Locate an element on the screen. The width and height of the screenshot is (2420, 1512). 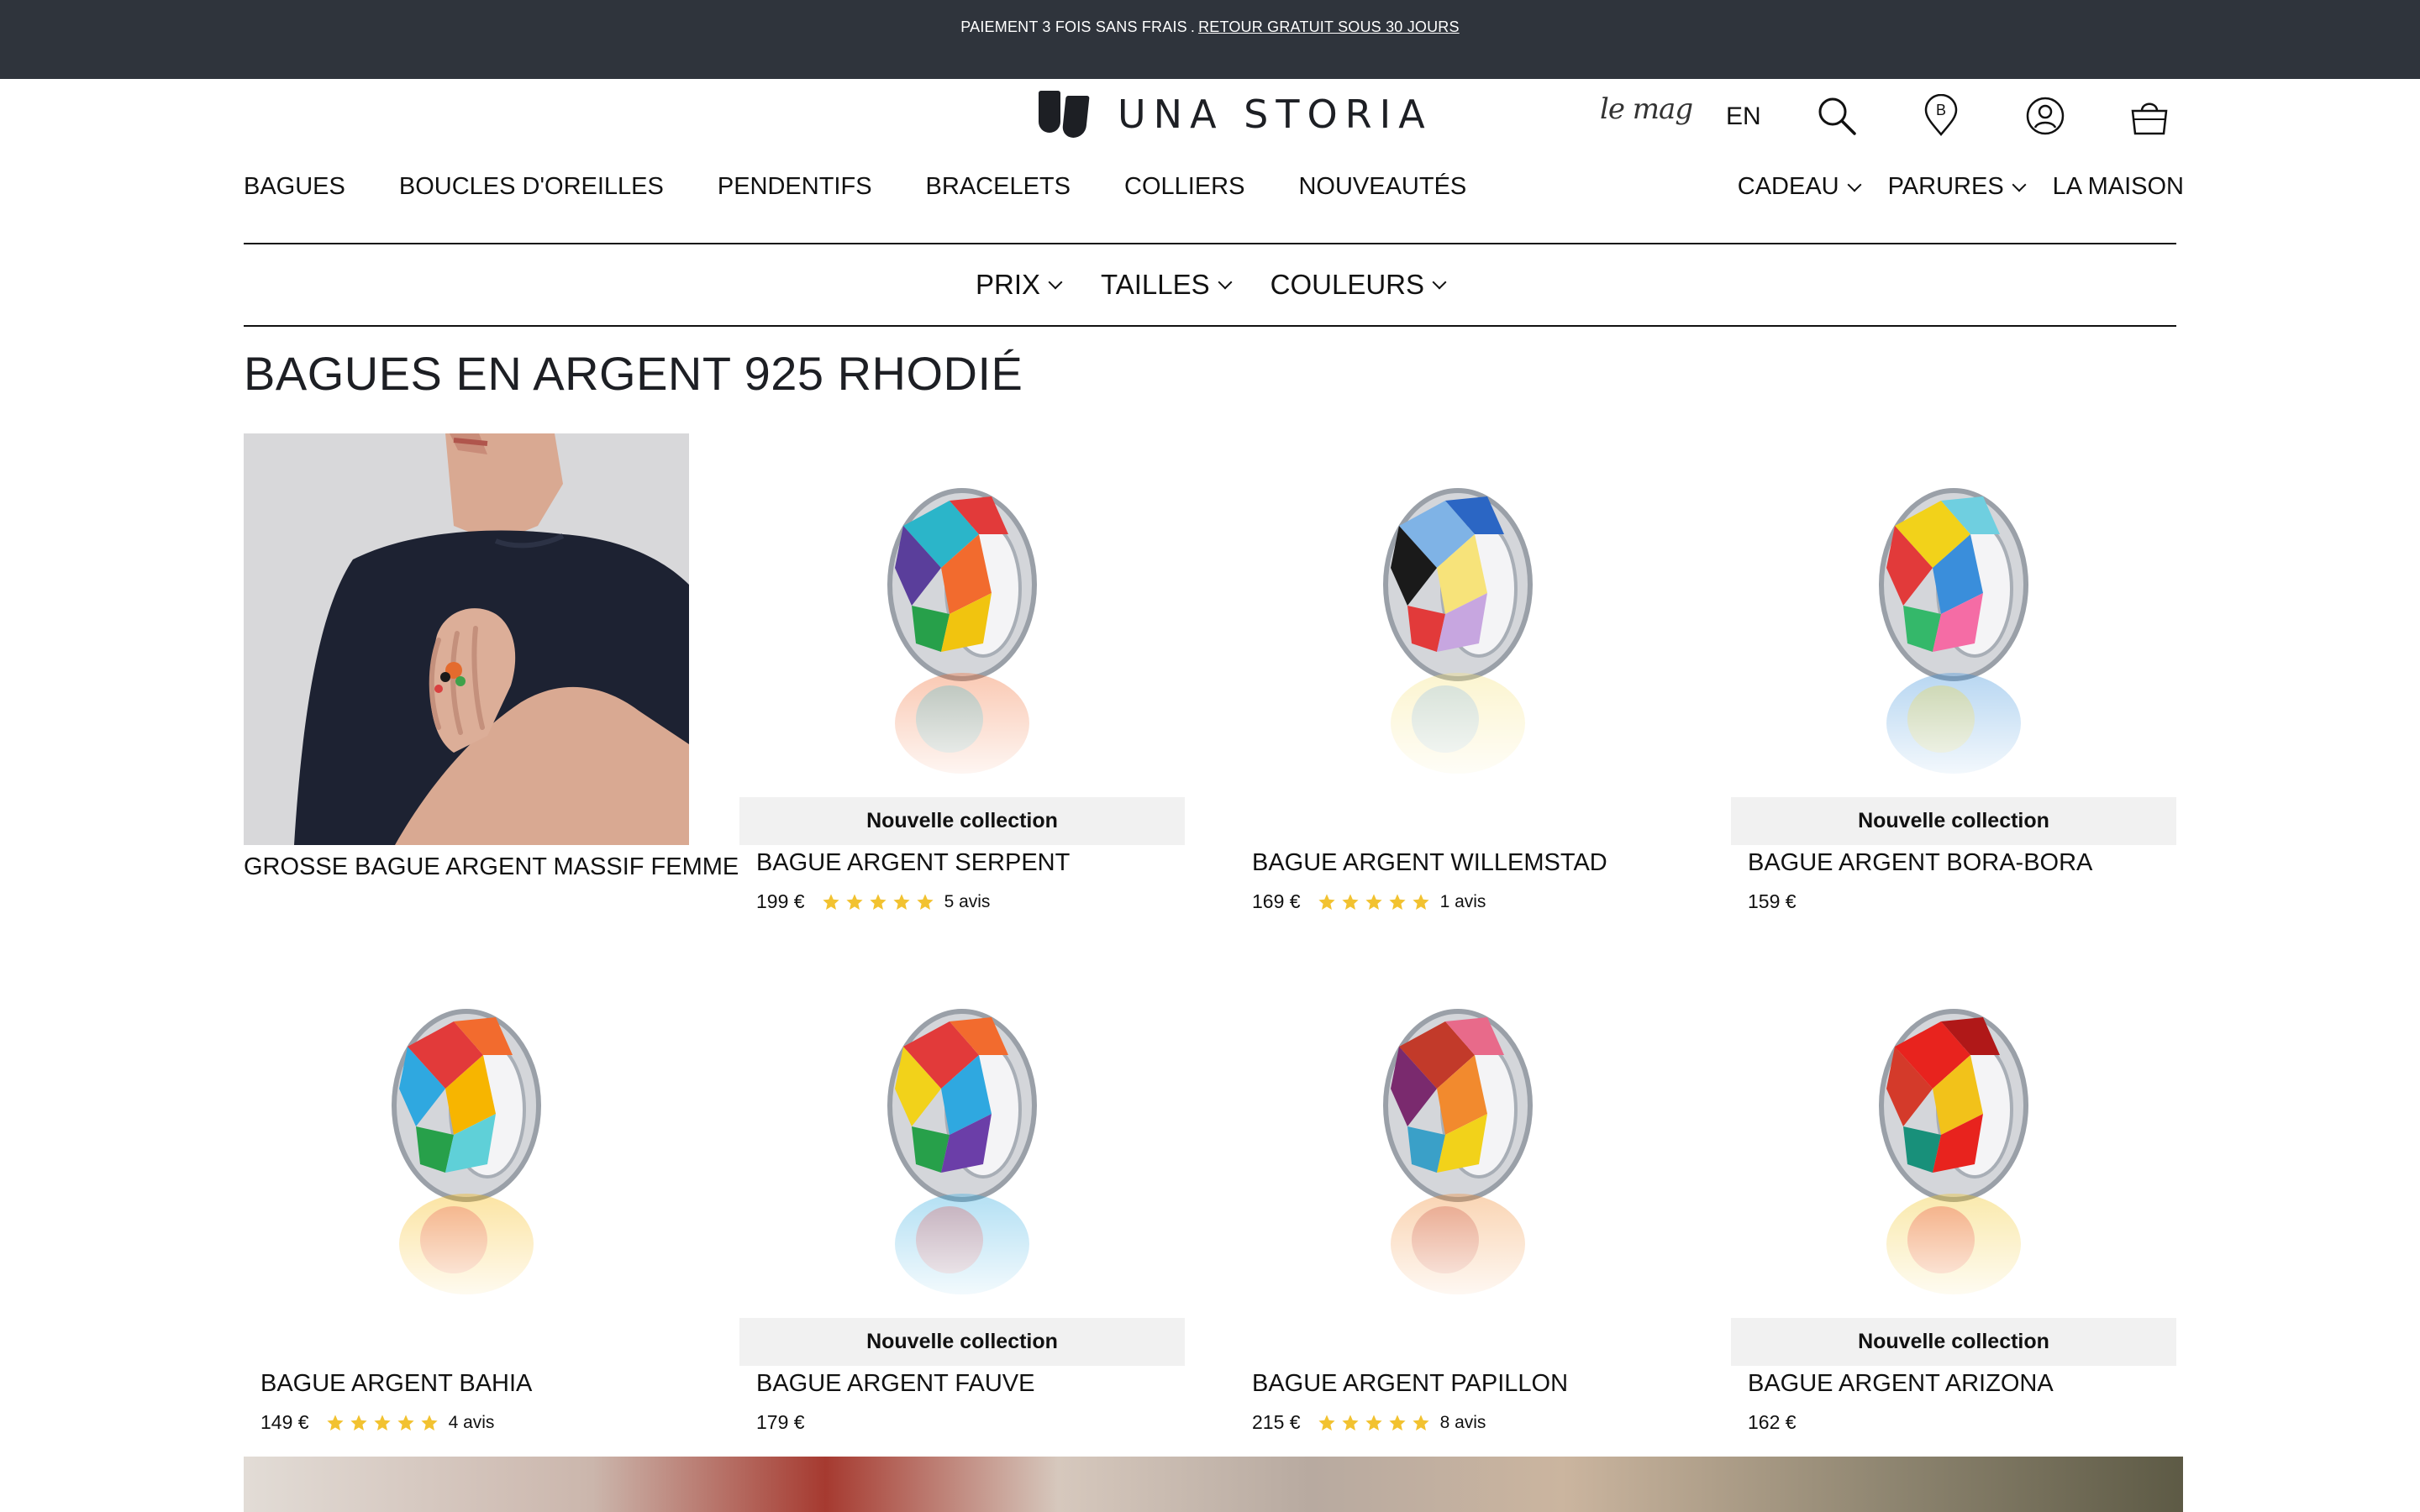
model-photo is located at coordinates (466, 639).